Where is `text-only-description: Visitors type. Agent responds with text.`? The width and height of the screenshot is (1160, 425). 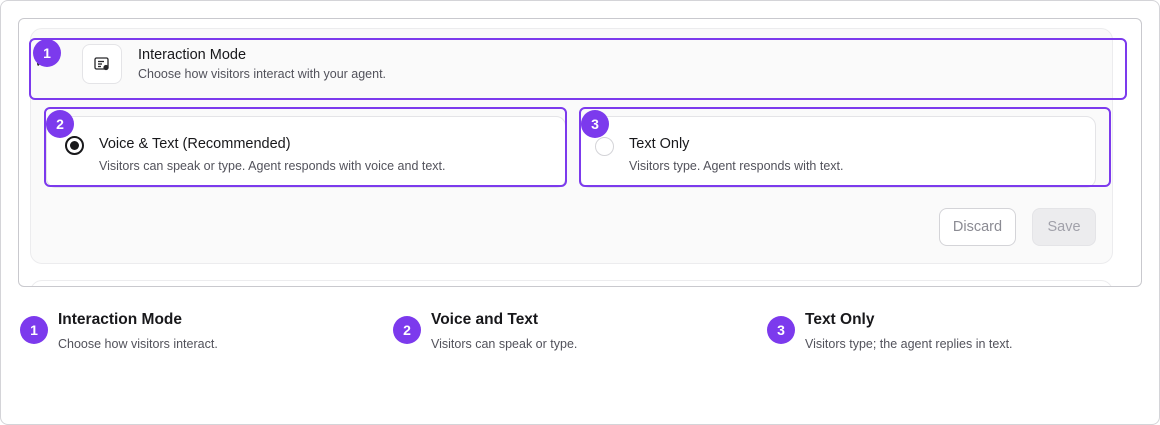
text-only-description: Visitors type. Agent responds with text. is located at coordinates (736, 166).